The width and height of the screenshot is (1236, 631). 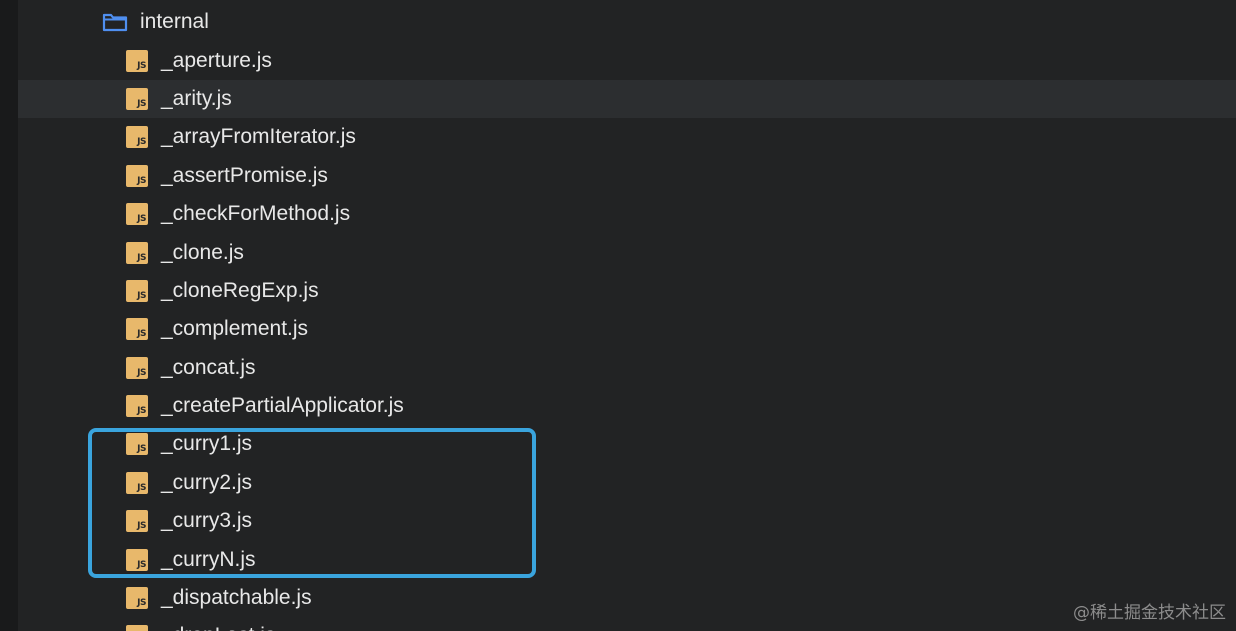 I want to click on file-label: _arity.js, so click(x=196, y=98).